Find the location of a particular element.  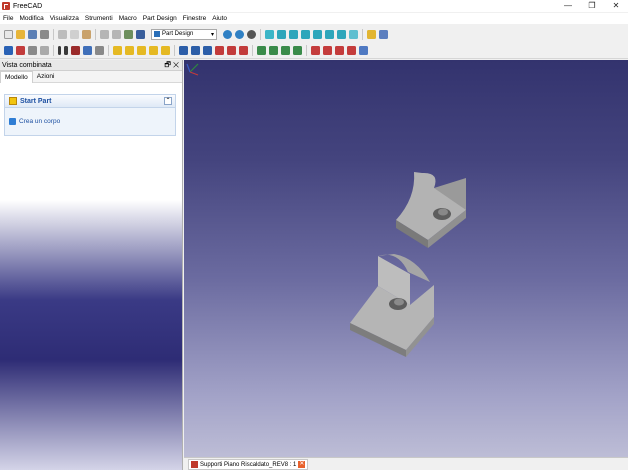

part-design-icon is located at coordinates (157, 34).